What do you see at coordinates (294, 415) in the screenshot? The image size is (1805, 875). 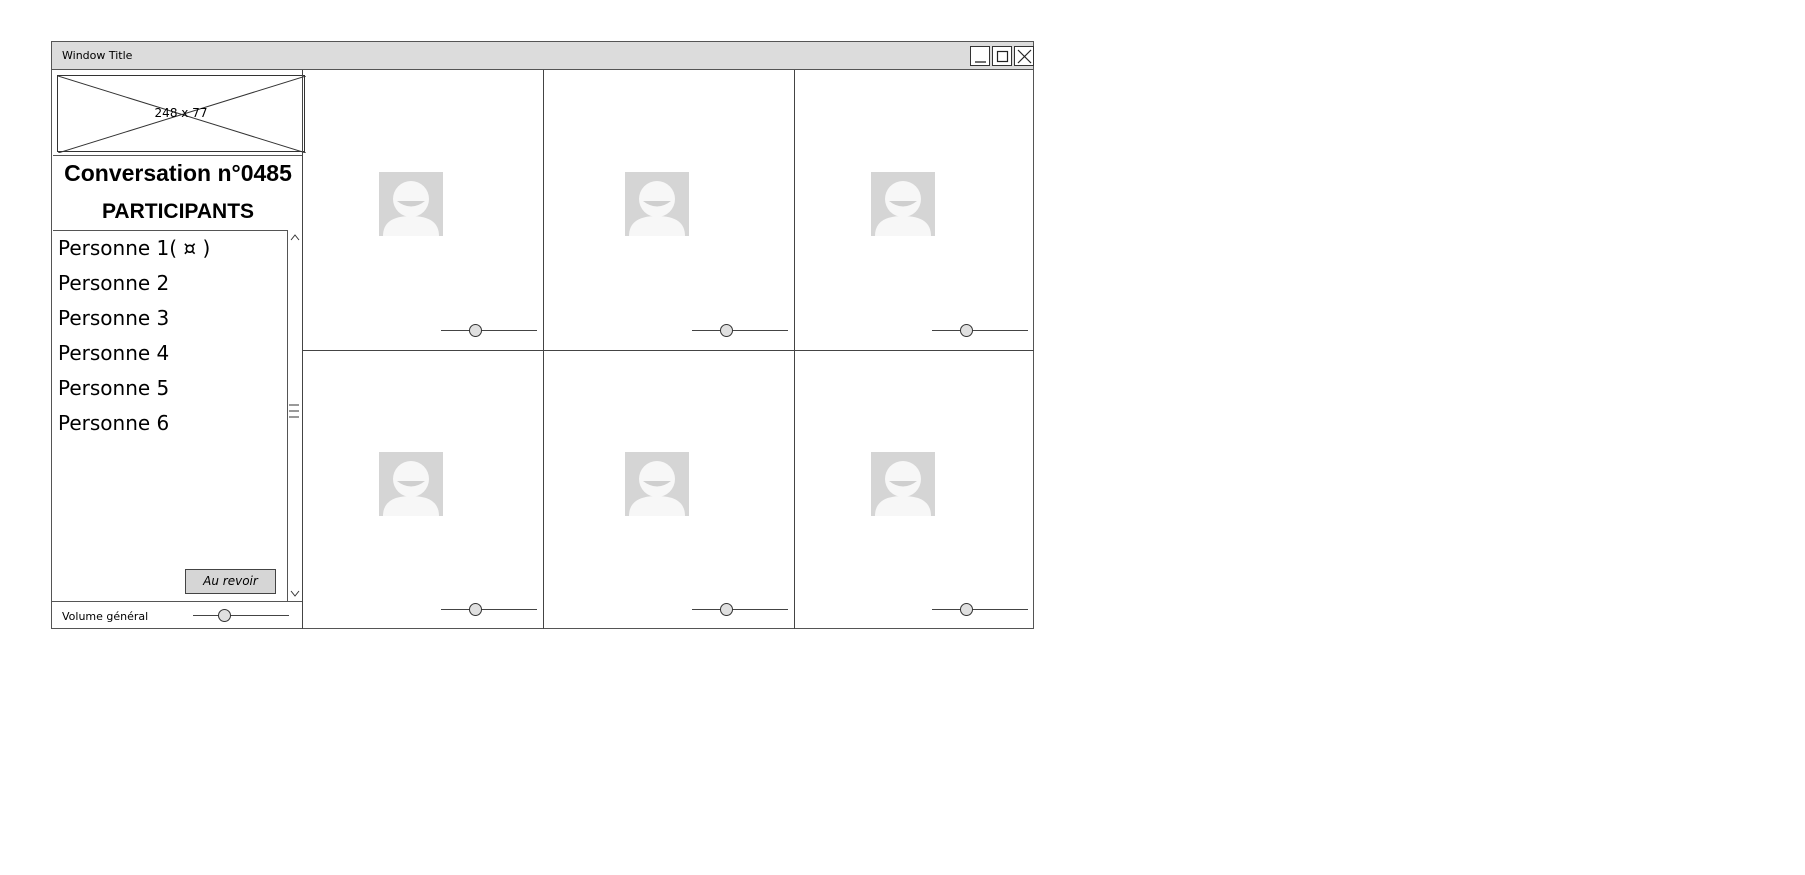 I see `scrollbar` at bounding box center [294, 415].